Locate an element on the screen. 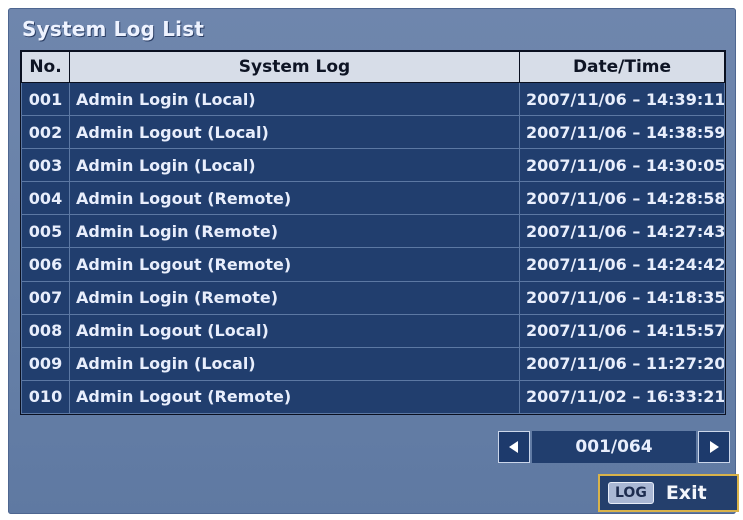 This screenshot has height=520, width=743. row-no: 004 is located at coordinates (45, 198).